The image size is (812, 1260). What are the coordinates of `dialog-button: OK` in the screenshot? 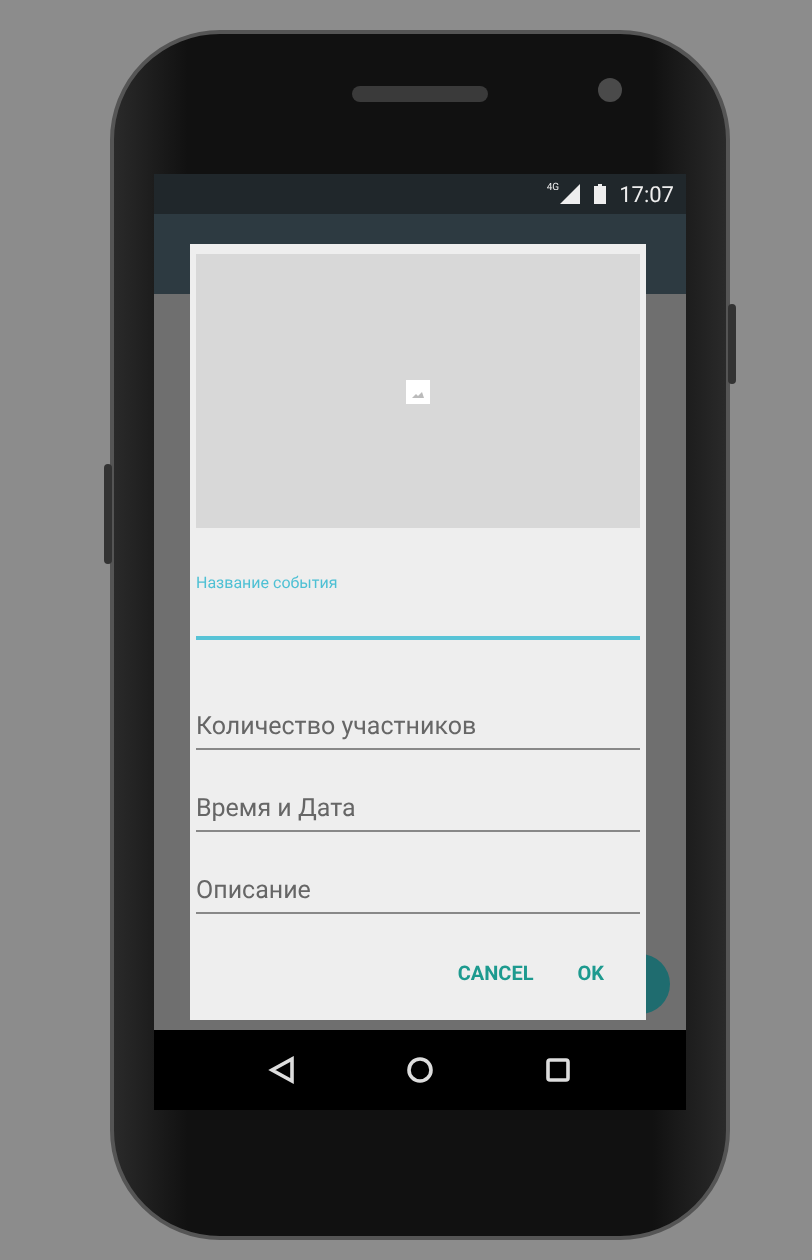 It's located at (590, 975).